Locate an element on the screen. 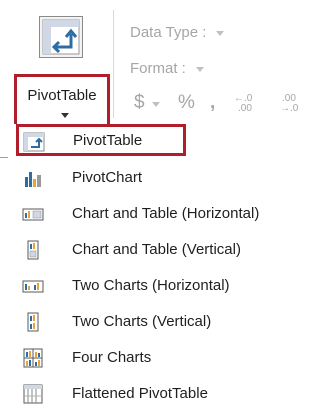  menu-item-label: Two Charts (Horizontal) is located at coordinates (151, 285).